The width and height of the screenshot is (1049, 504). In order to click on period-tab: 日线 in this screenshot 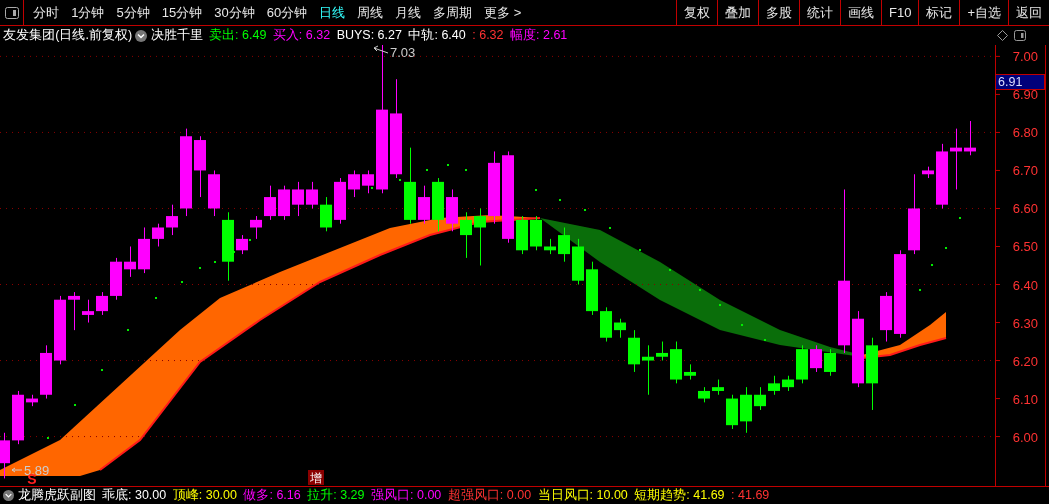, I will do `click(332, 12)`.